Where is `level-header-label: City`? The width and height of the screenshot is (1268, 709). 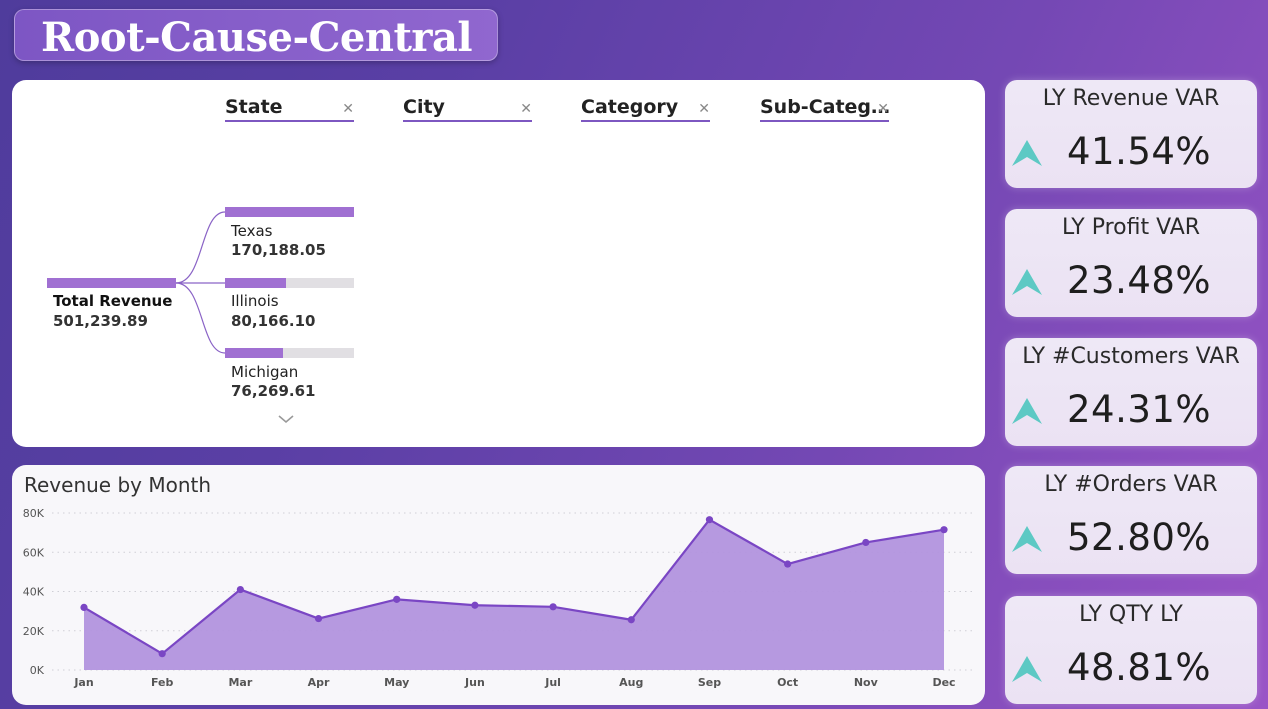 level-header-label: City is located at coordinates (424, 107).